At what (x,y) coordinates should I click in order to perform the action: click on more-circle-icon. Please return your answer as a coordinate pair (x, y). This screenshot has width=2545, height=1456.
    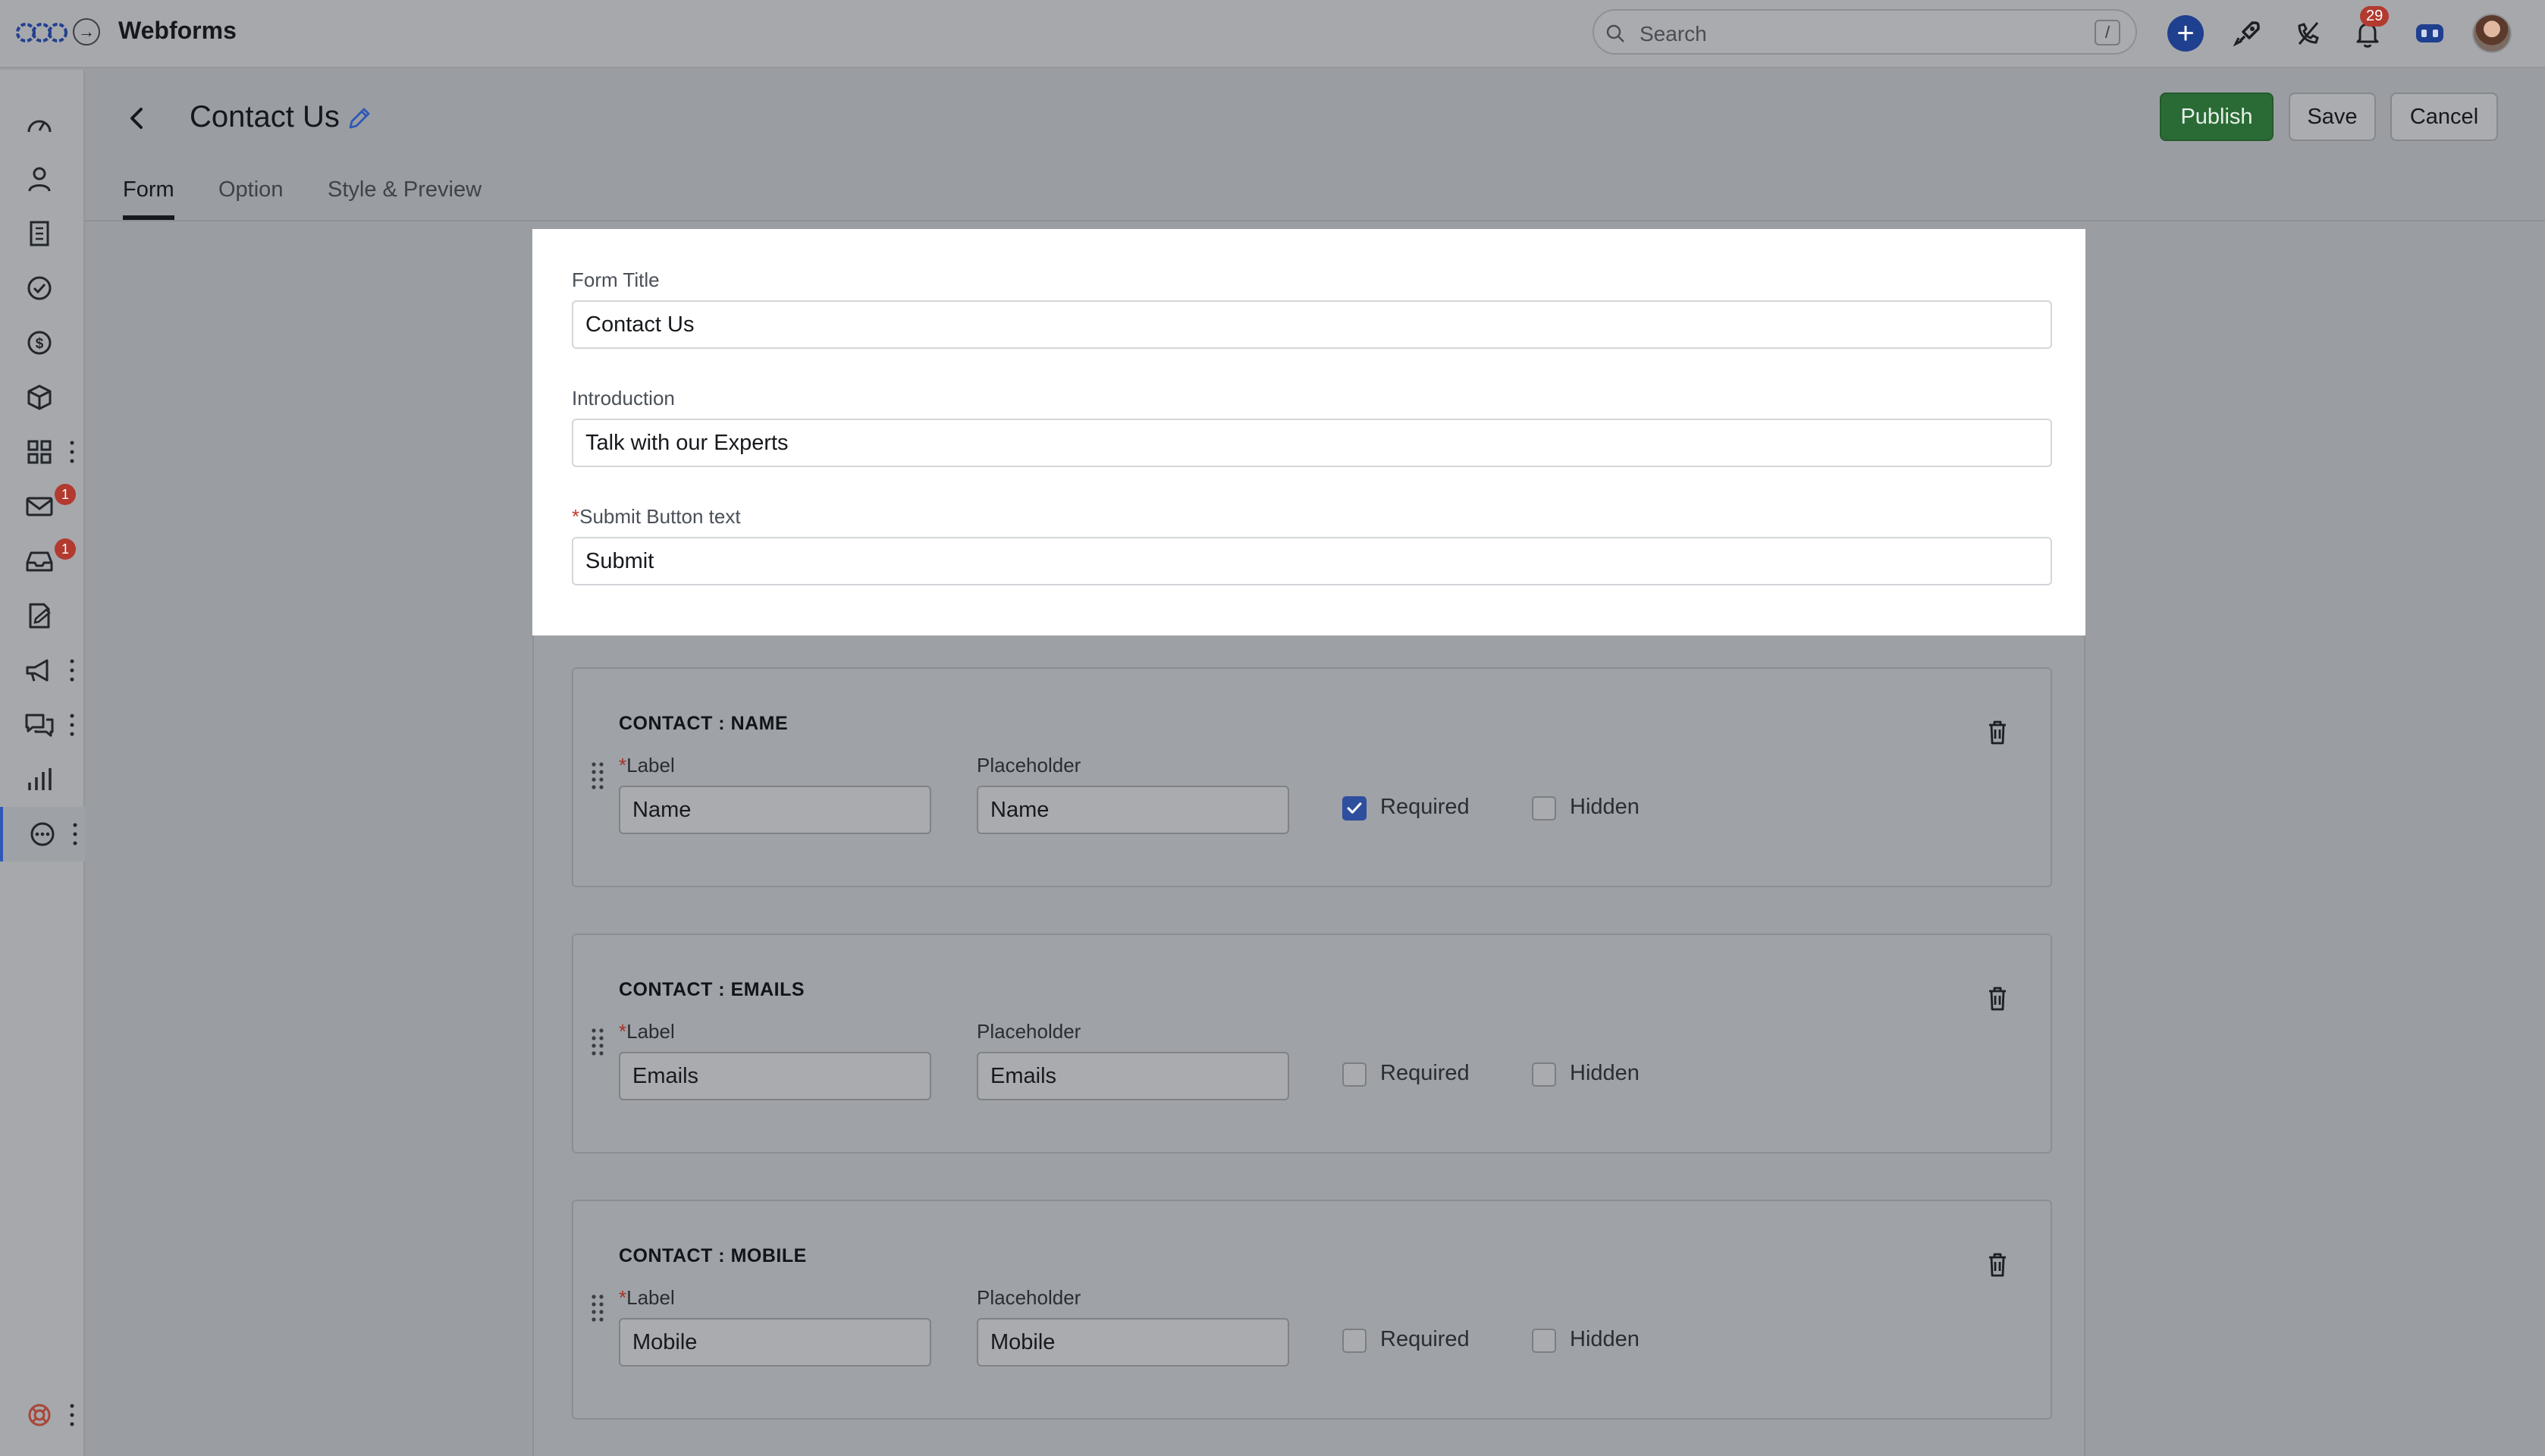
    Looking at the image, I should click on (42, 834).